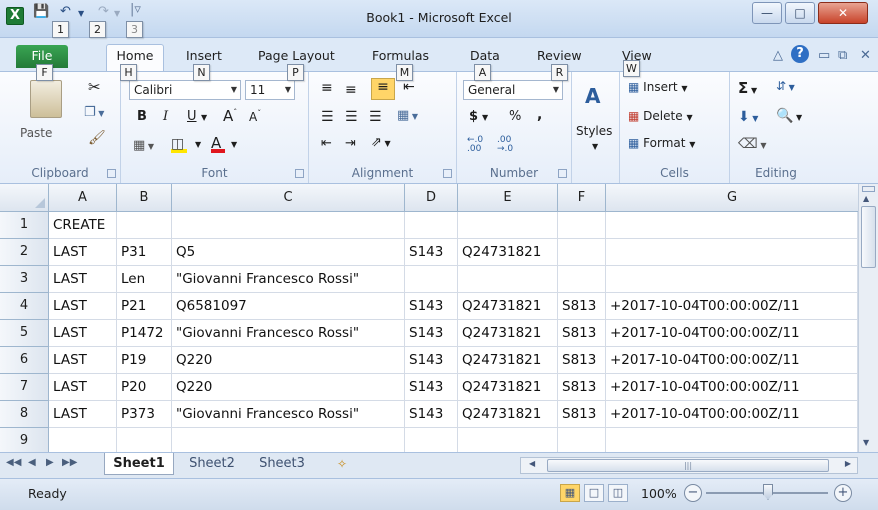 This screenshot has height=510, width=878. Describe the element at coordinates (144, 252) in the screenshot. I see `cell: P31` at that location.